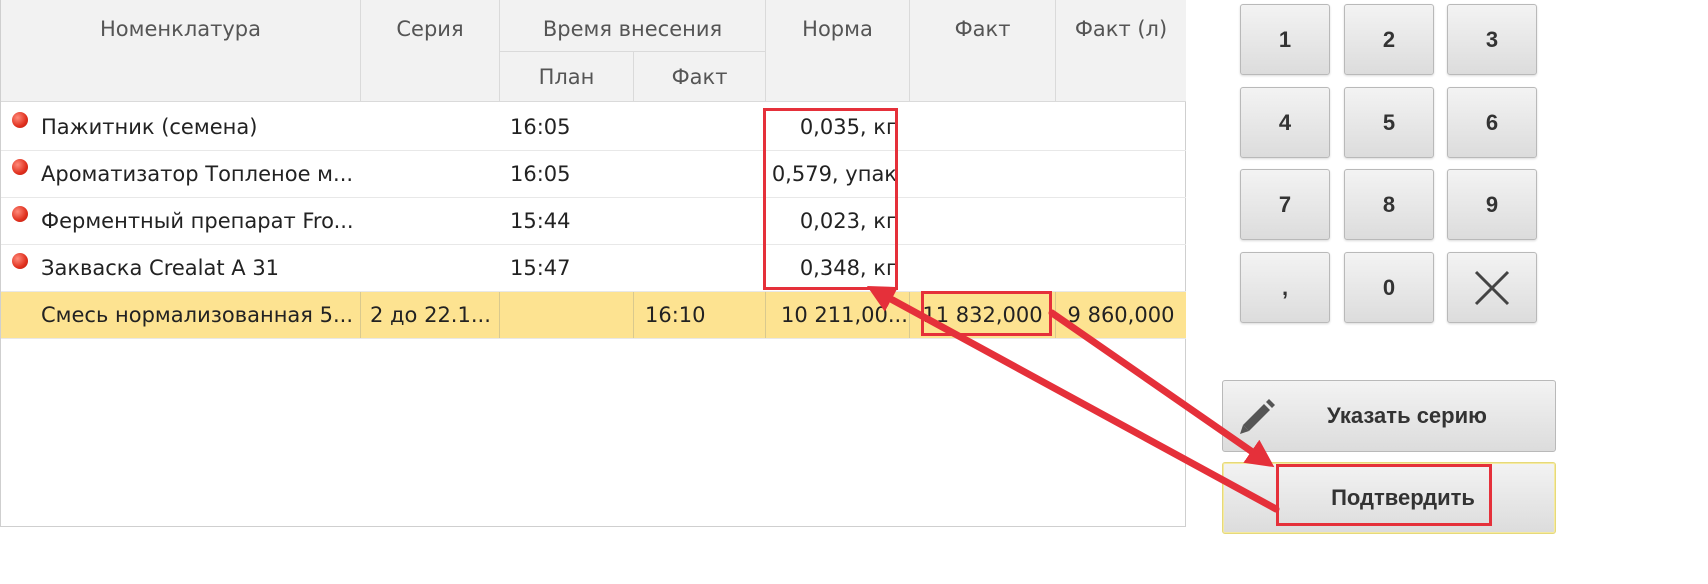  I want to click on arrow-fact-to-confirm, so click(1161, 388).